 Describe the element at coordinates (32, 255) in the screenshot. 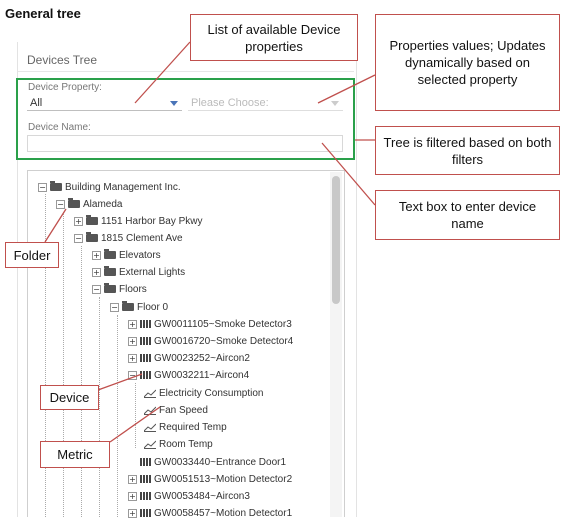

I see `annotation-folder: Folder` at that location.